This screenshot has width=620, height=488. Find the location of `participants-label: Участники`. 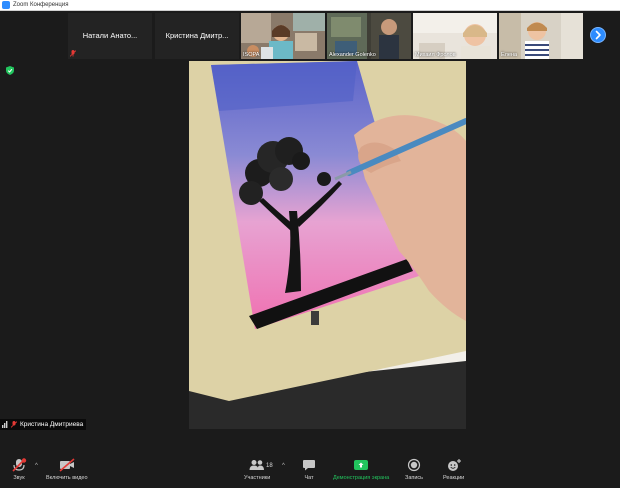

participants-label: Участники is located at coordinates (257, 478).